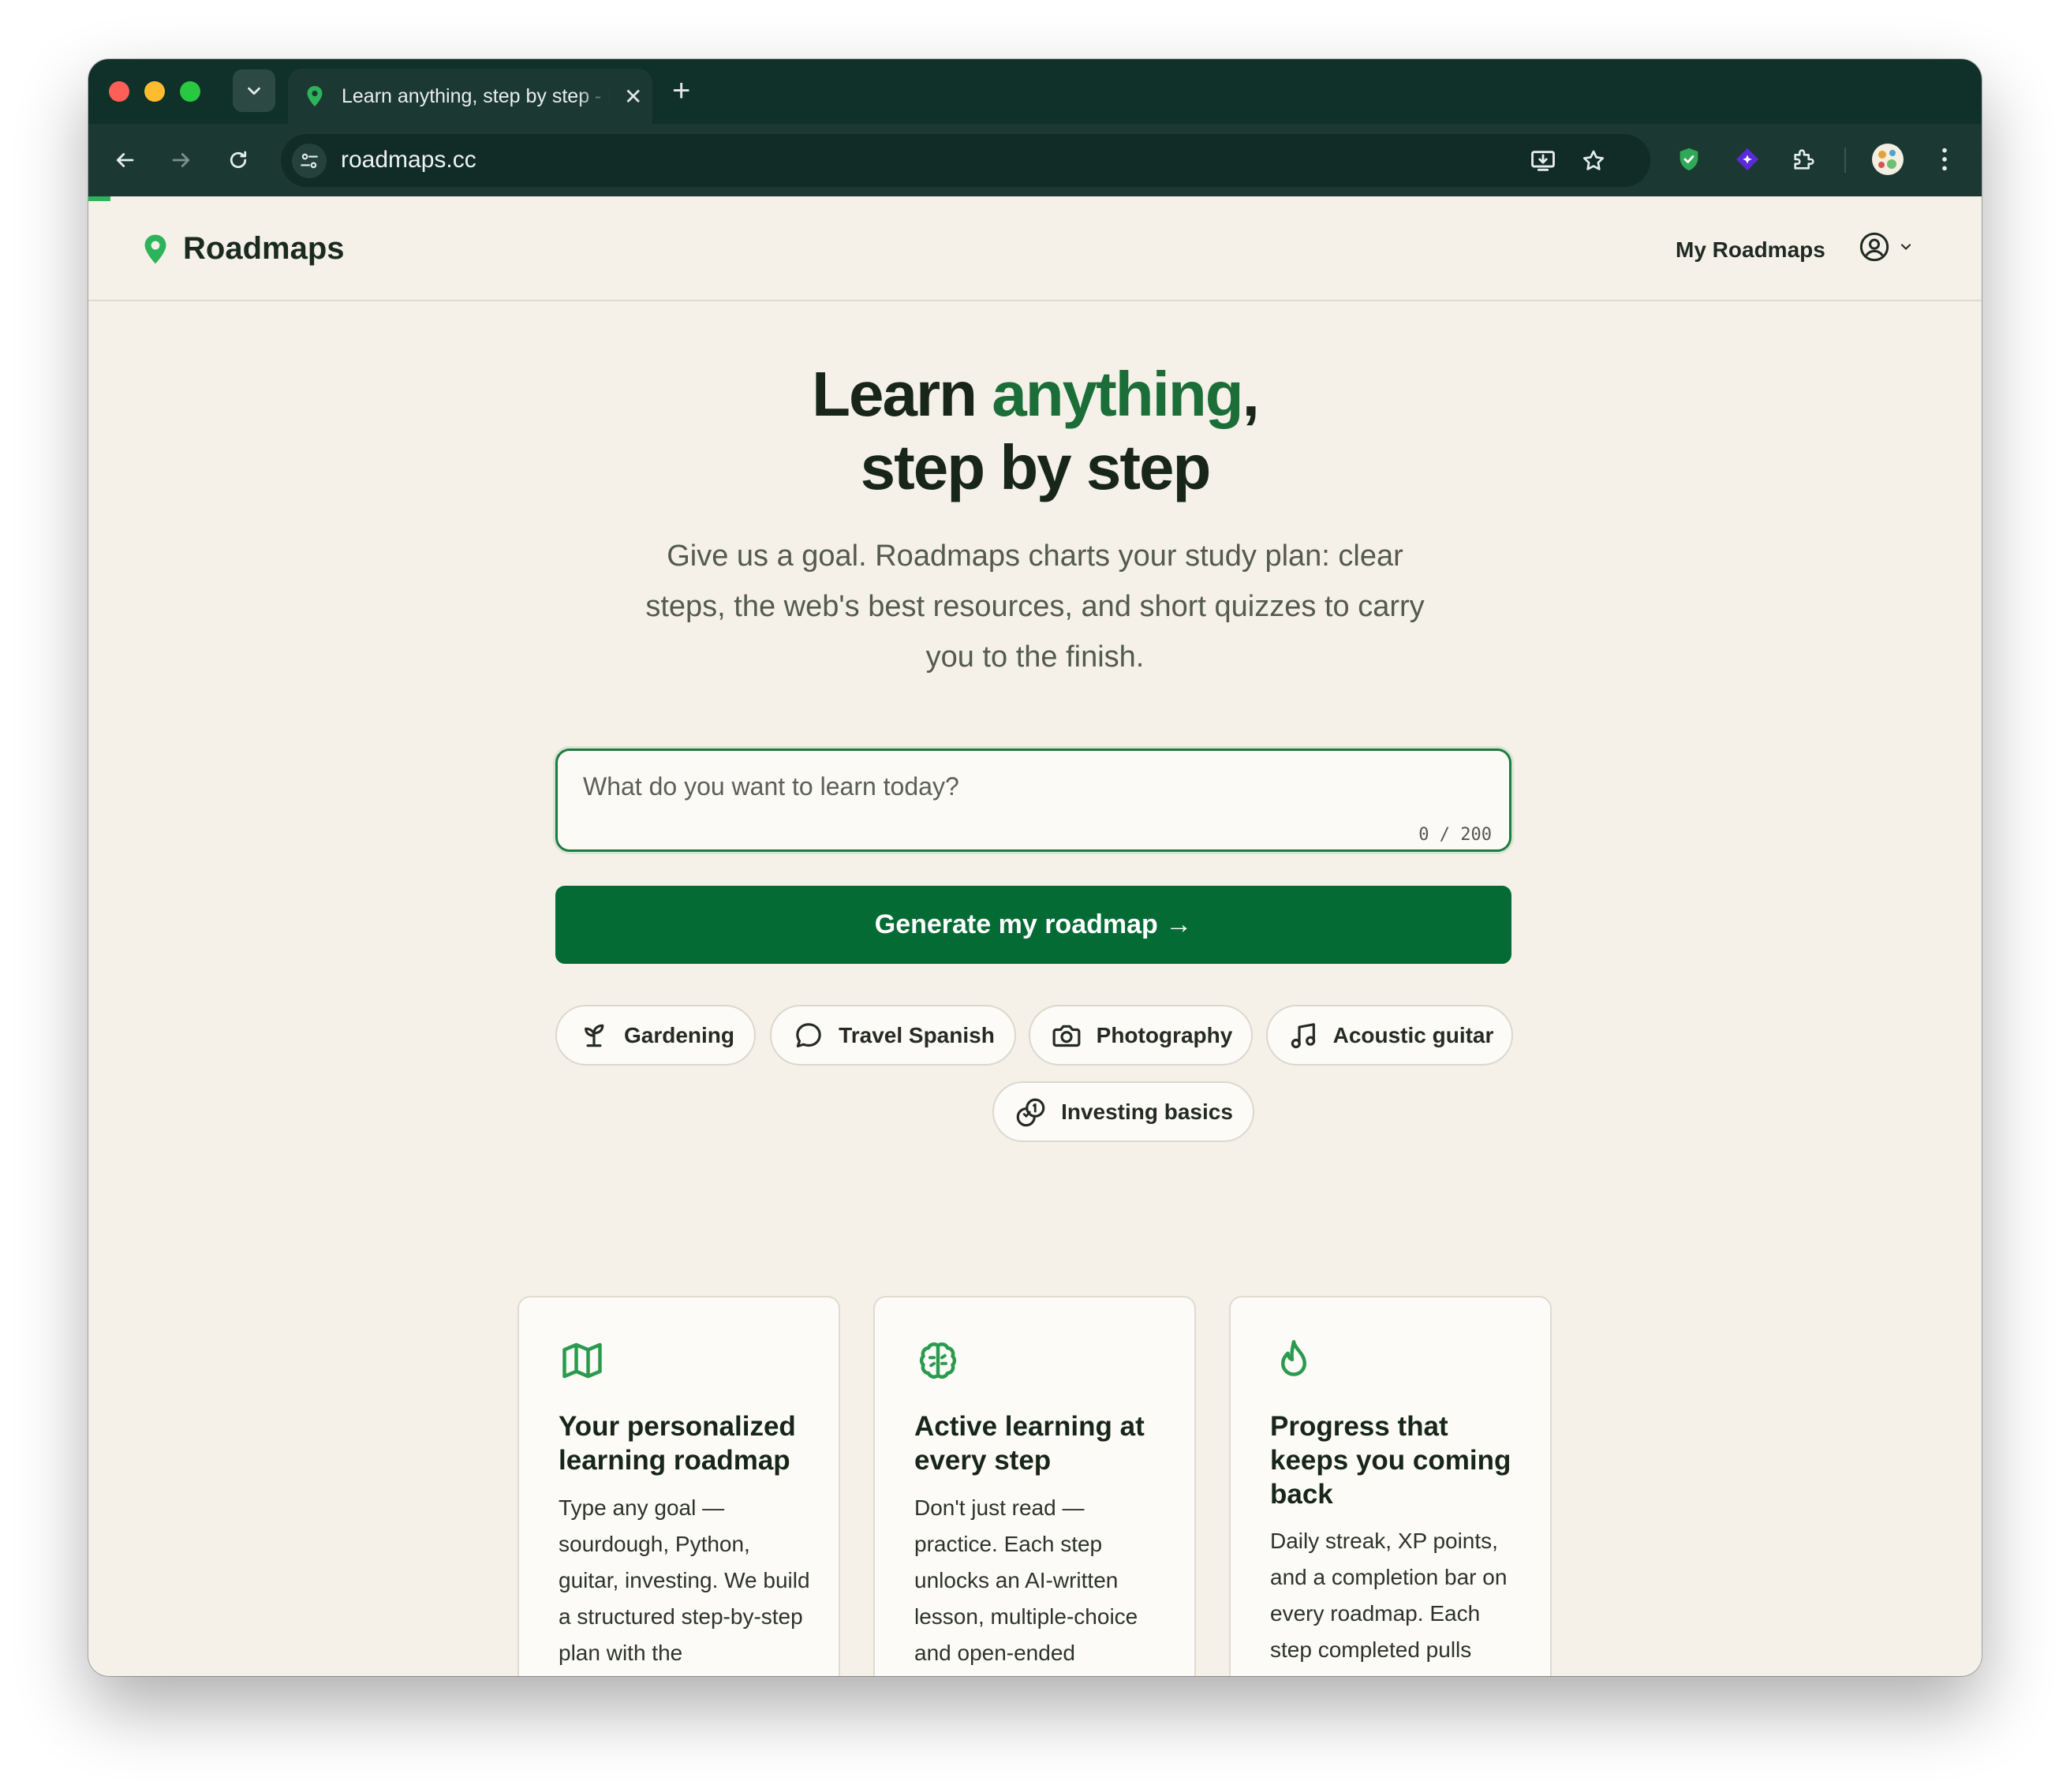 The height and width of the screenshot is (1792, 2070). What do you see at coordinates (1804, 159) in the screenshot?
I see `extensions-puzzle-icon` at bounding box center [1804, 159].